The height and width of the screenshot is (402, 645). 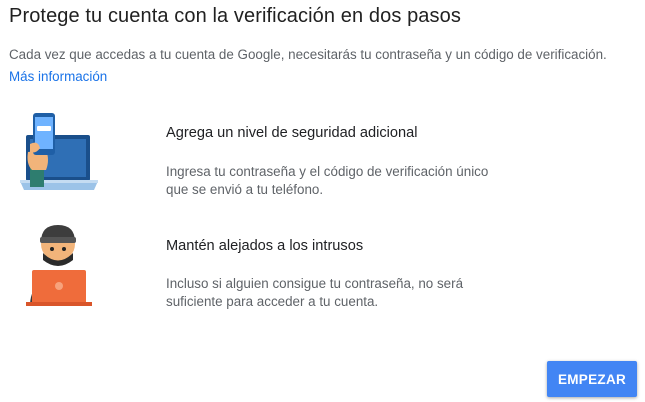 I want to click on feature-title: Mantén alejados a los intrusos, so click(x=265, y=246).